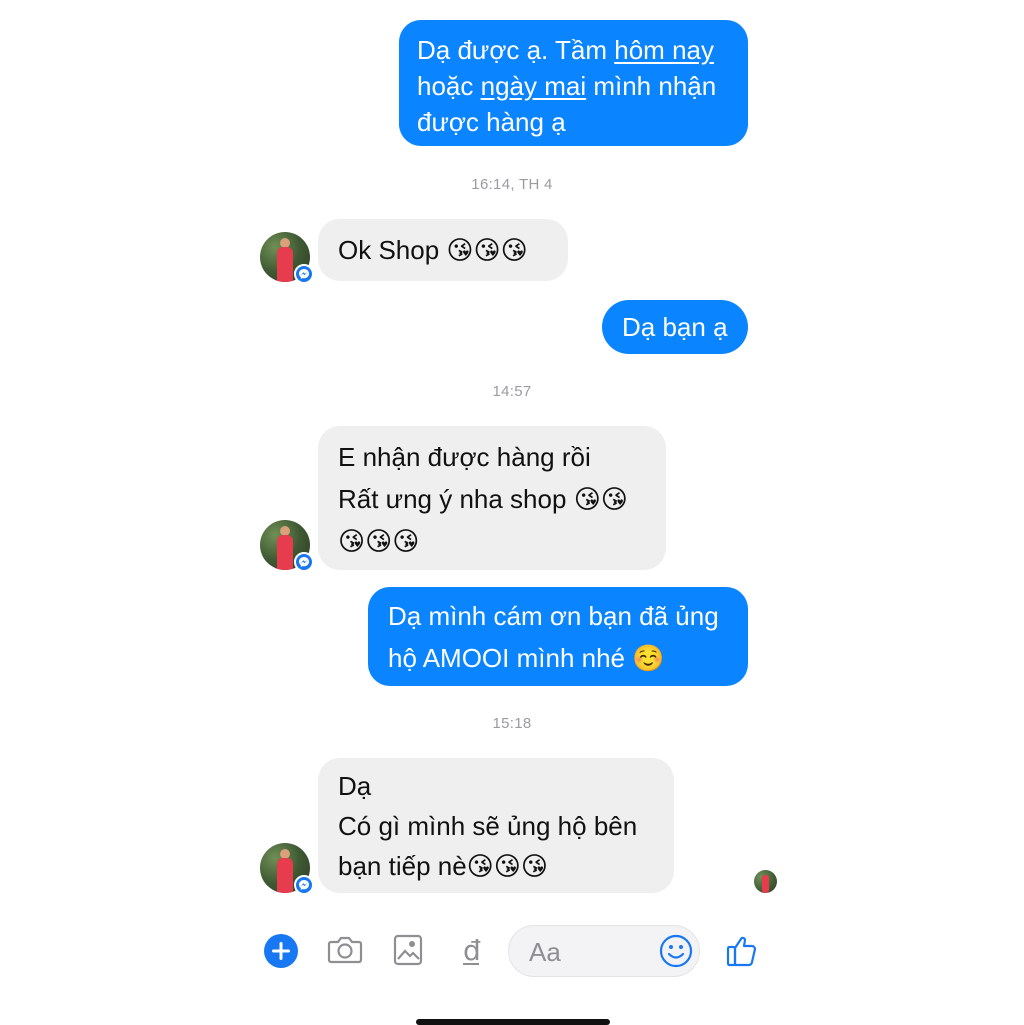 This screenshot has width=1024, height=1025. What do you see at coordinates (464, 457) in the screenshot?
I see `message-line: E nhận được hàng rồi` at bounding box center [464, 457].